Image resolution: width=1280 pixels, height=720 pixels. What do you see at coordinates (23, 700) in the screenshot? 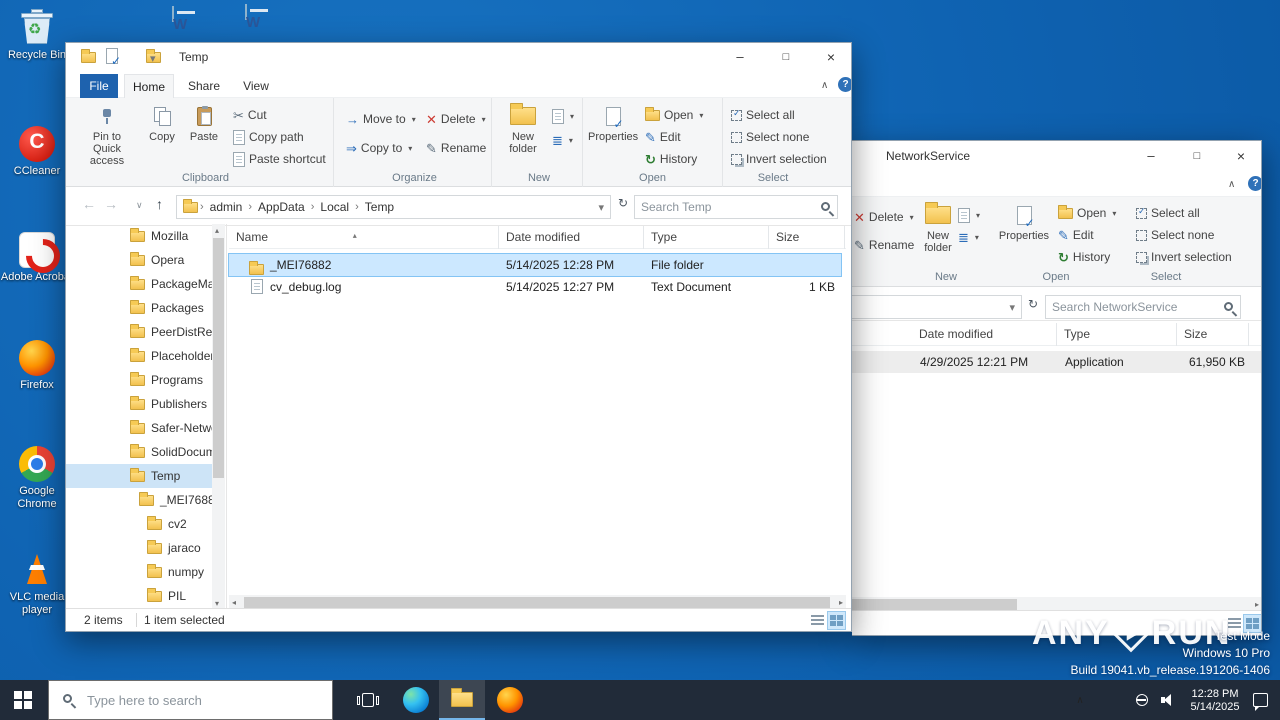
I see `start-button` at bounding box center [23, 700].